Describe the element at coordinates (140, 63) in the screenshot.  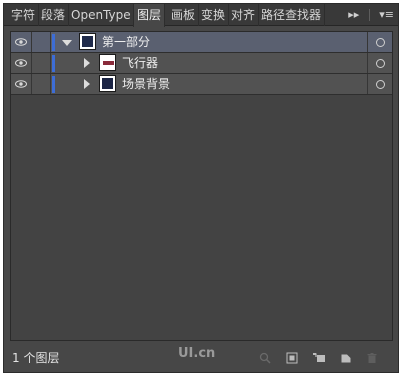
I see `layer-name: 飞行器` at that location.